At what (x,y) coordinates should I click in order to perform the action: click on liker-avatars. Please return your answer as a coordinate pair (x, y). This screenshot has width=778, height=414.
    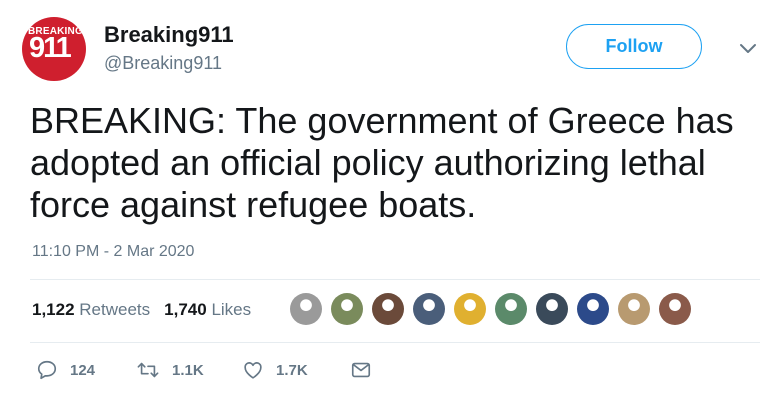
    Looking at the image, I should click on (495, 309).